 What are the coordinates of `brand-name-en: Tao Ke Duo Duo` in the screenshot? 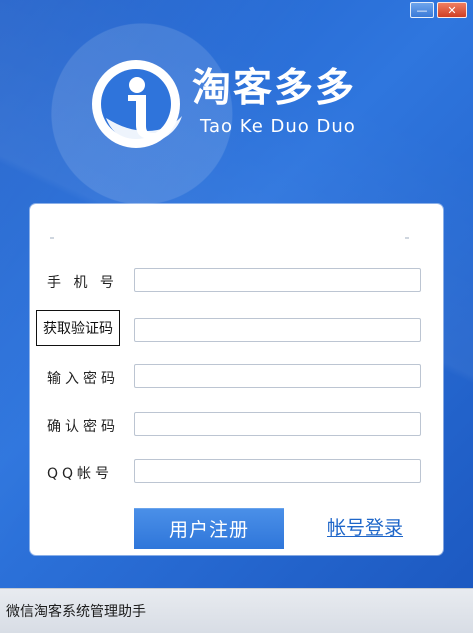 It's located at (278, 126).